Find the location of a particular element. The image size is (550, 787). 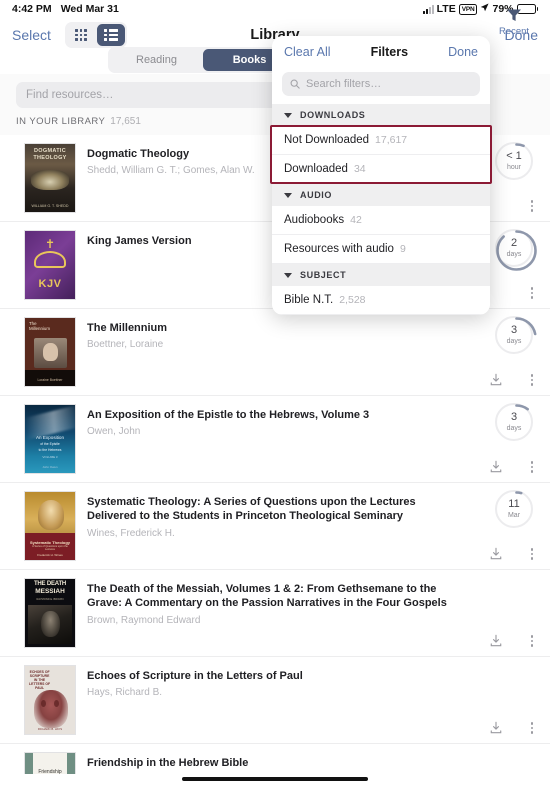

reading-progress-badge: < 1 hour is located at coordinates (516, 163).